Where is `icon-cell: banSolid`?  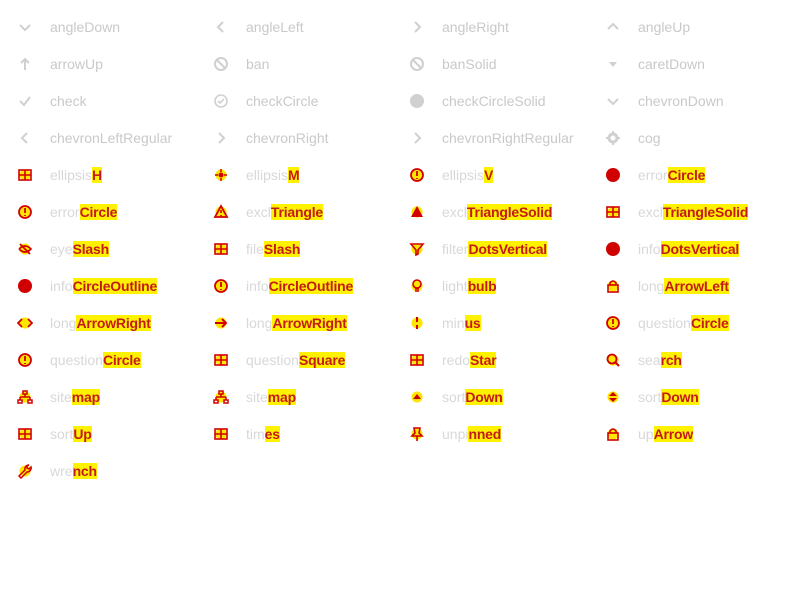 icon-cell: banSolid is located at coordinates (504, 63).